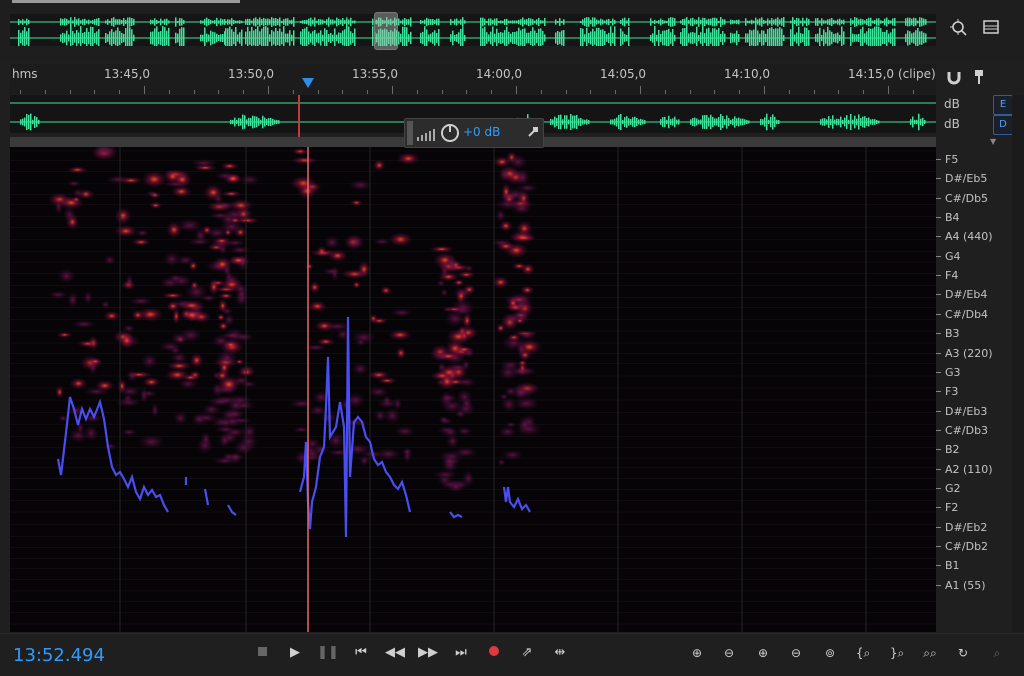 Image resolution: width=1024 pixels, height=676 pixels. Describe the element at coordinates (963, 653) in the screenshot. I see `zoom-reset-button: ↻` at that location.